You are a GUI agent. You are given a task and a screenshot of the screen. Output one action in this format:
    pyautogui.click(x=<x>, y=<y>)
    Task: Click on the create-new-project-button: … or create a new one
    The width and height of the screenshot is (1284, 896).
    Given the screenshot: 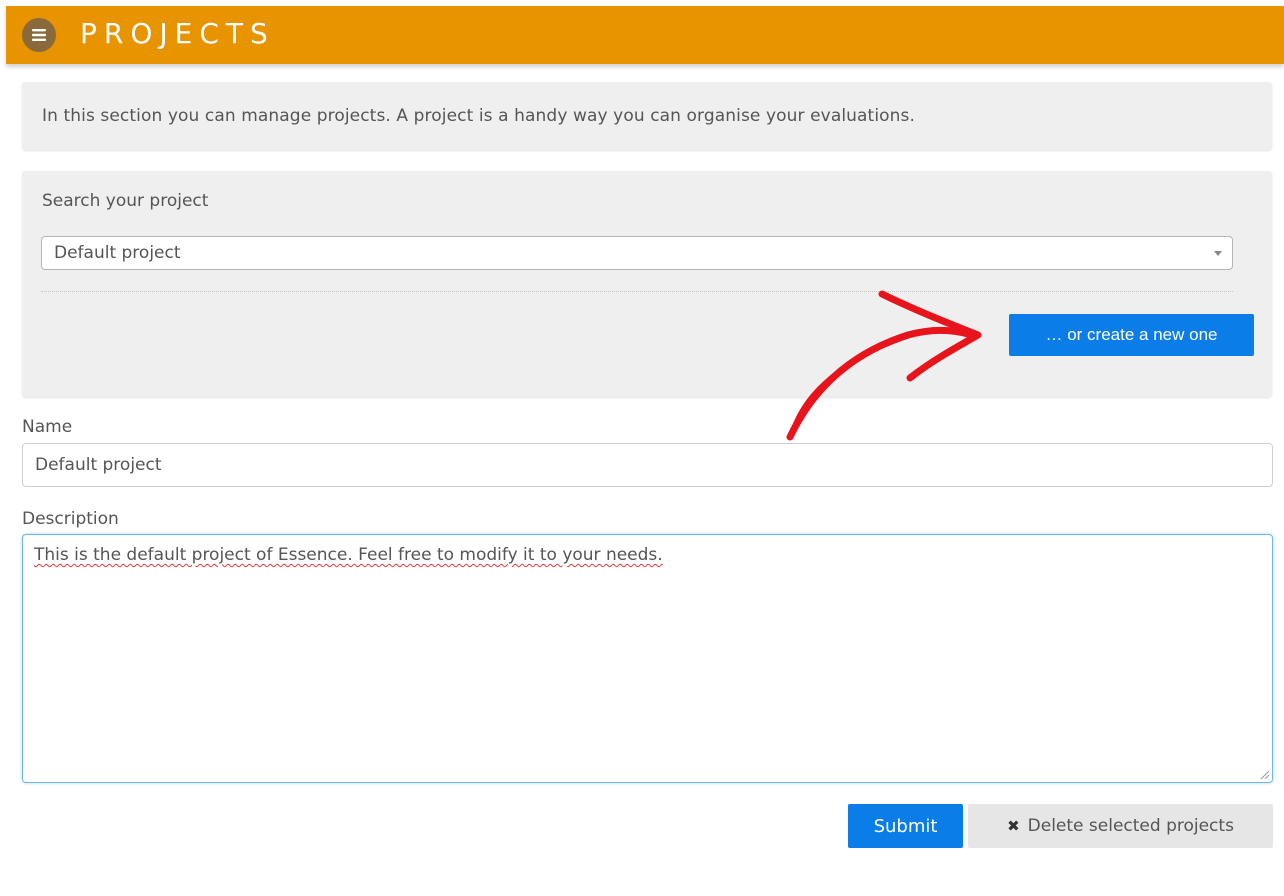 What is the action you would take?
    pyautogui.click(x=1131, y=335)
    